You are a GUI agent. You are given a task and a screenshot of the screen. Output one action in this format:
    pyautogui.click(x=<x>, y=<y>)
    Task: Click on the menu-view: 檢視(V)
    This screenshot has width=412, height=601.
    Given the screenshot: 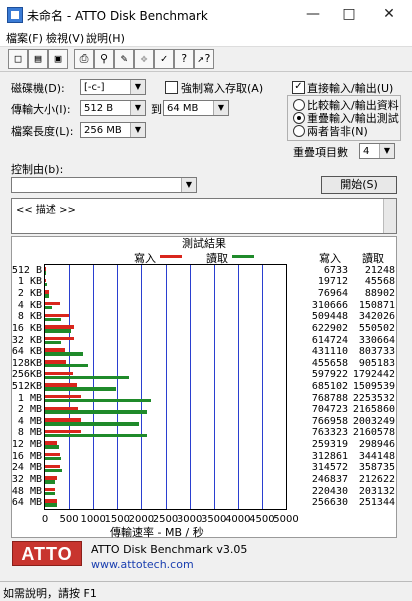 What is the action you would take?
    pyautogui.click(x=65, y=38)
    